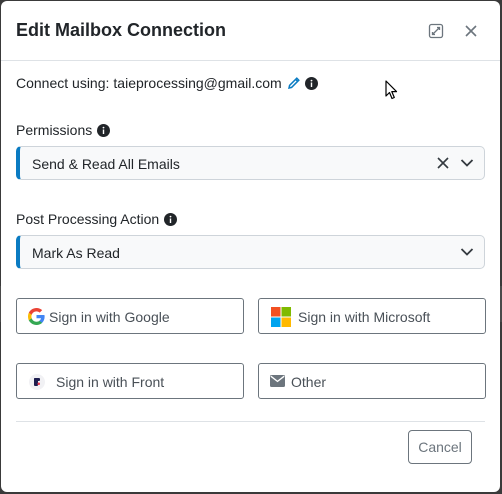 The height and width of the screenshot is (494, 502). I want to click on sign-in-google-button: Sign in with Google, so click(130, 316).